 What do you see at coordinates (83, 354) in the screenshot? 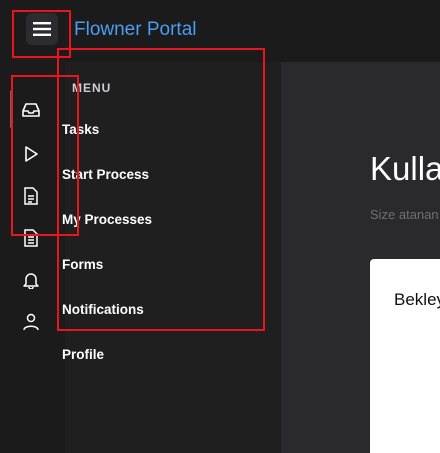
I see `nav-item-profile: Profile` at bounding box center [83, 354].